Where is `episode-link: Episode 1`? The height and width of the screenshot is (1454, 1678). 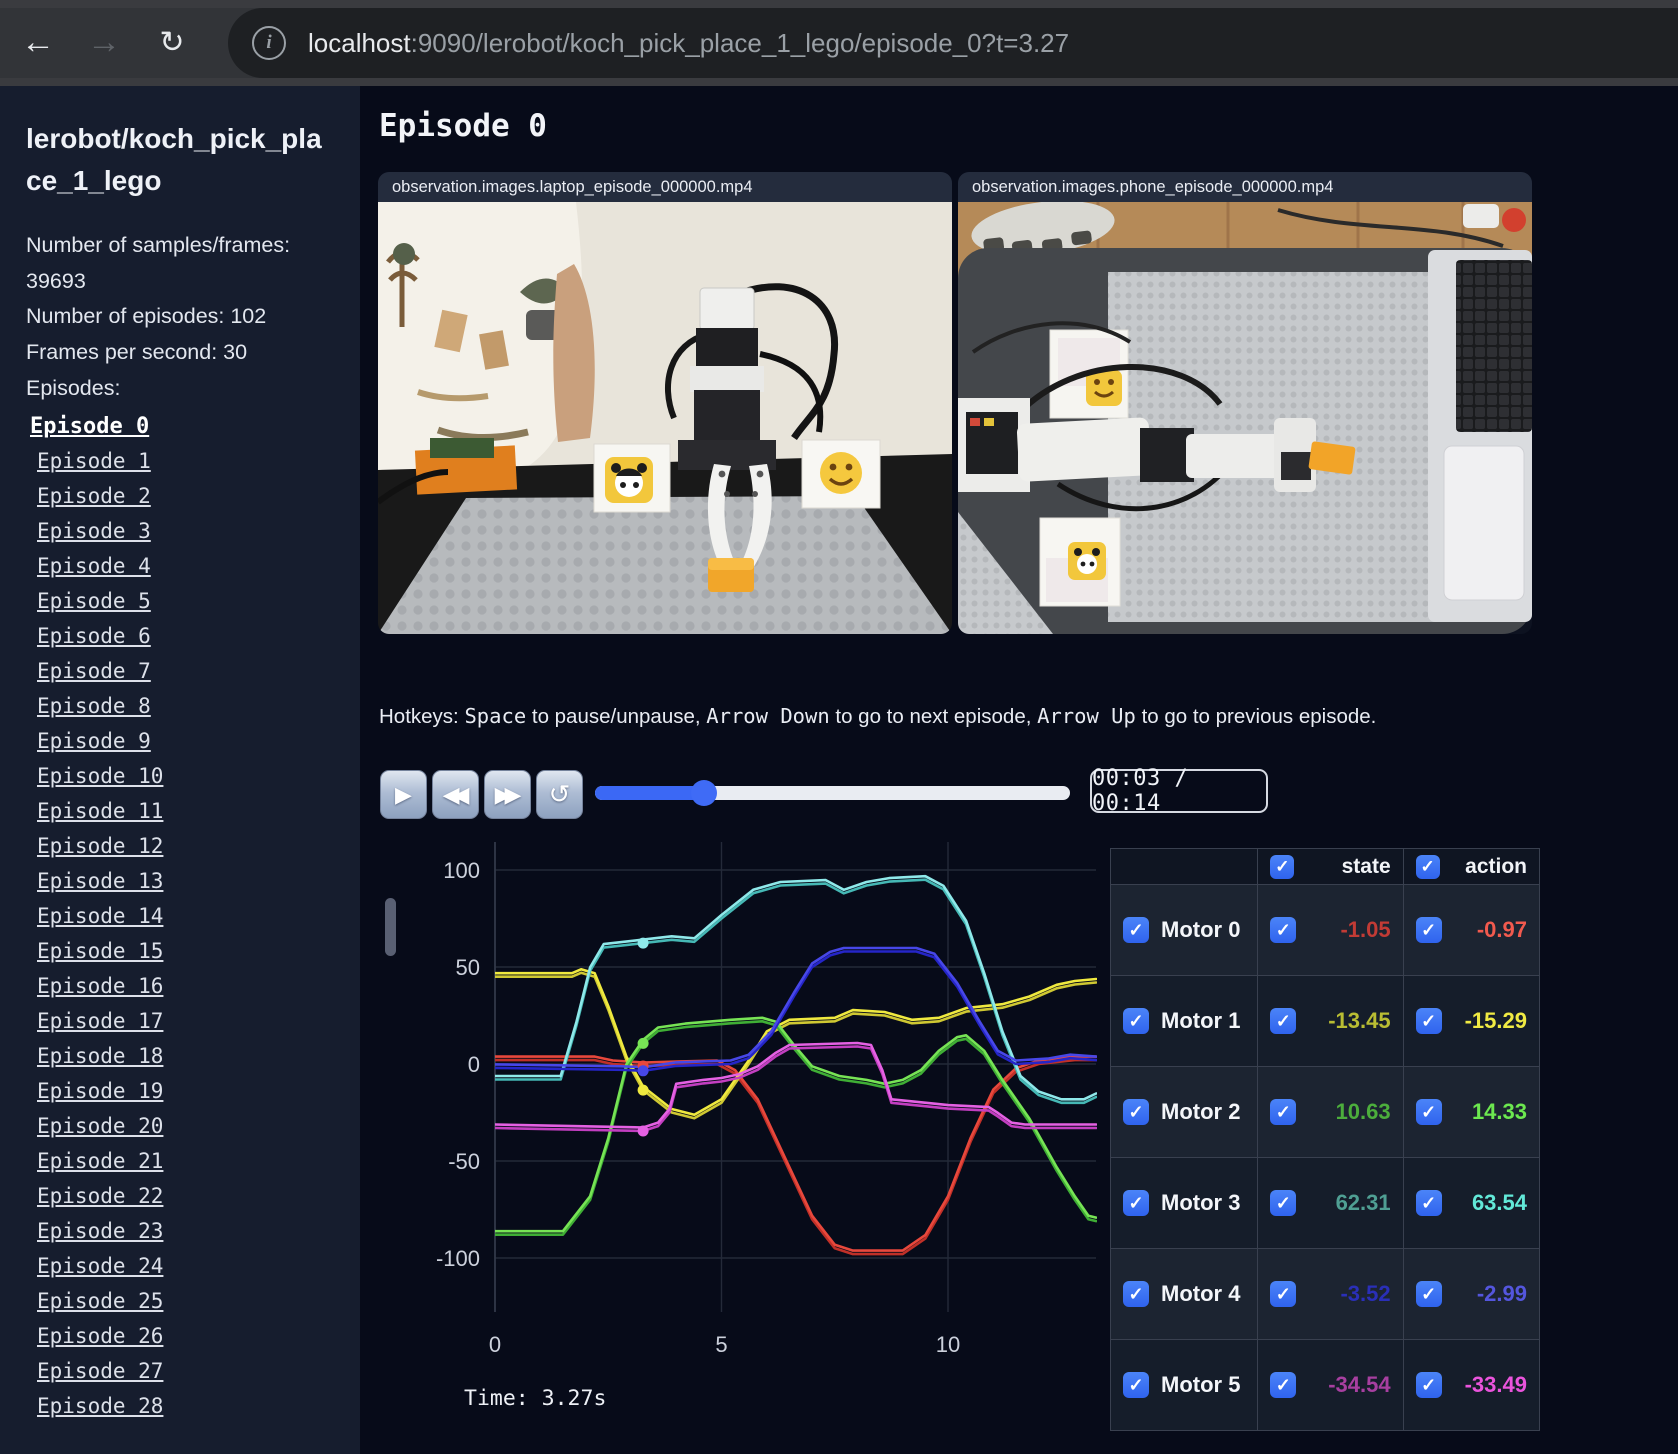 episode-link: Episode 1 is located at coordinates (94, 461).